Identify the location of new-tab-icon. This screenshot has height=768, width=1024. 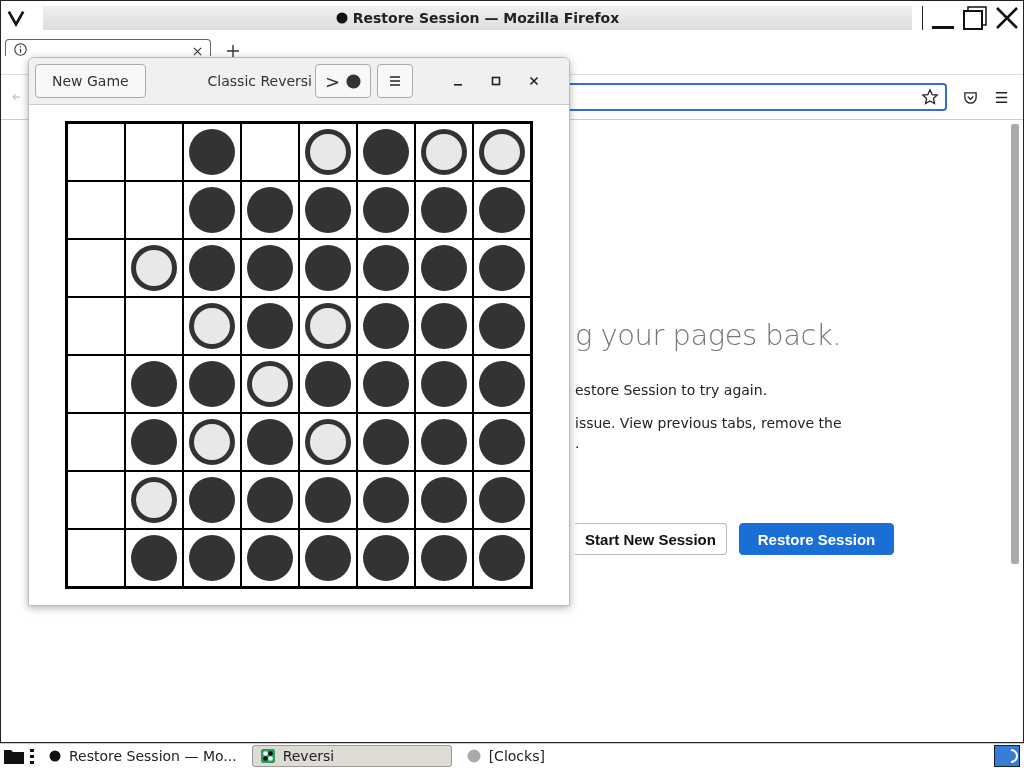
(233, 51).